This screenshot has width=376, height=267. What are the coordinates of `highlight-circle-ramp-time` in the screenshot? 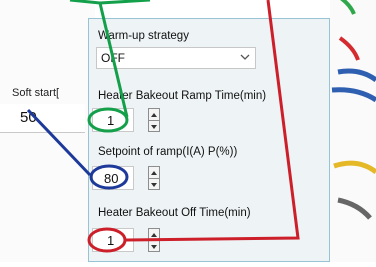 It's located at (108, 120).